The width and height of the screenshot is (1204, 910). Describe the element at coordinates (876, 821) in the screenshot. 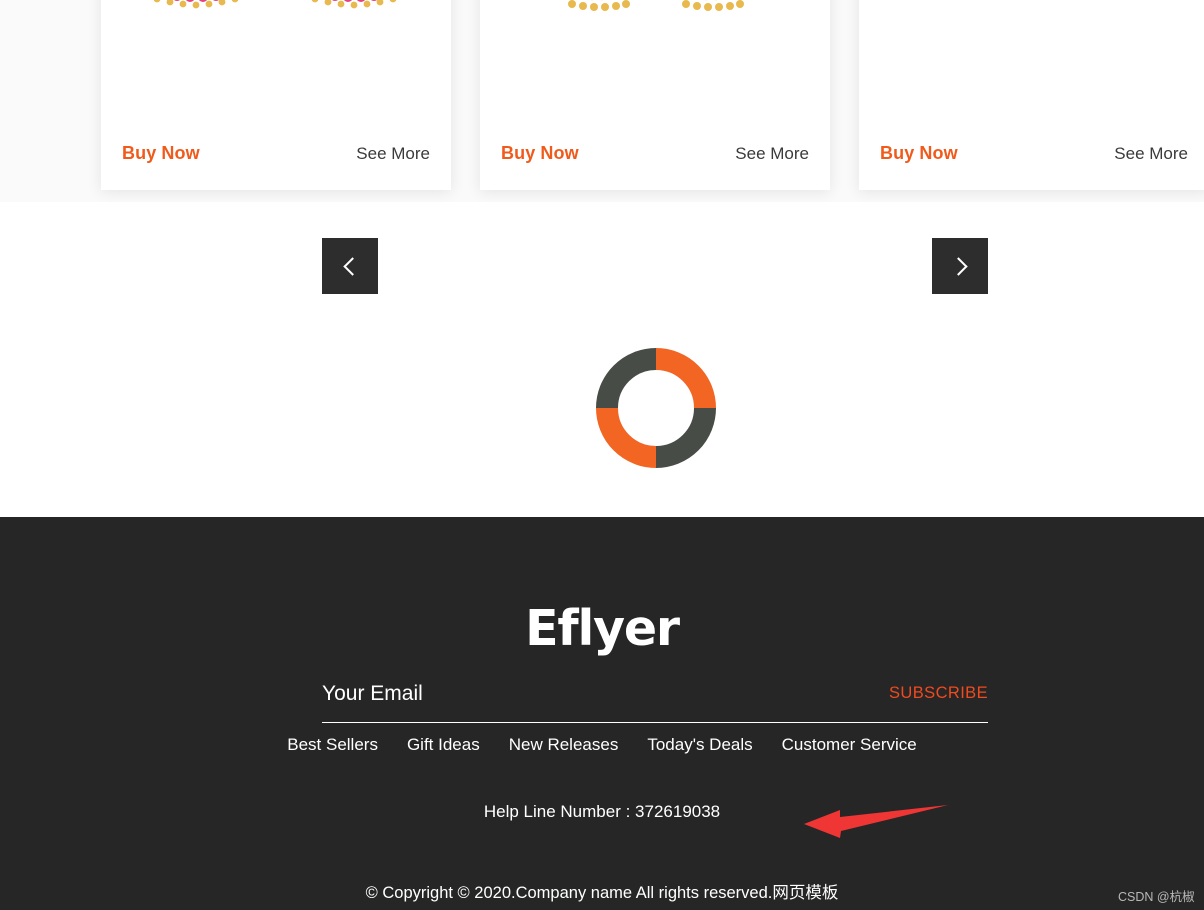

I see `red-arrow-left-annotation-icon` at that location.